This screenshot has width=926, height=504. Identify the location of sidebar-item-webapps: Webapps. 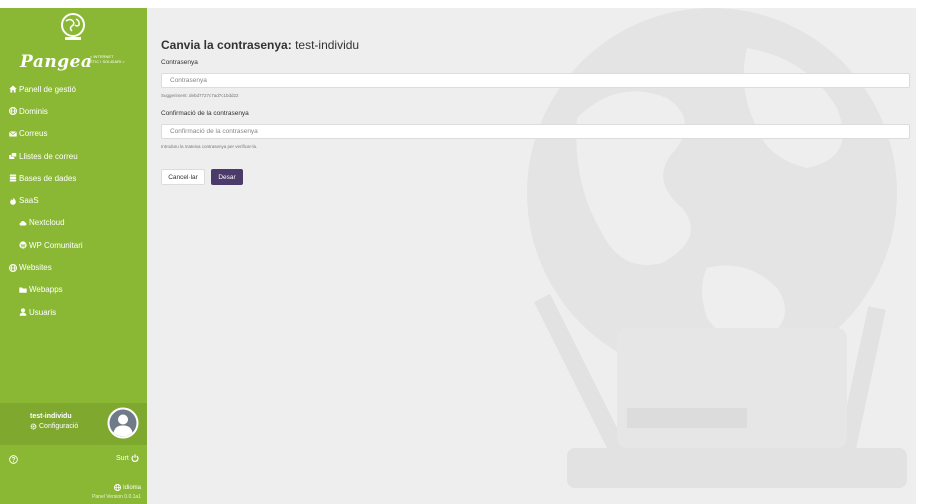
(73, 290).